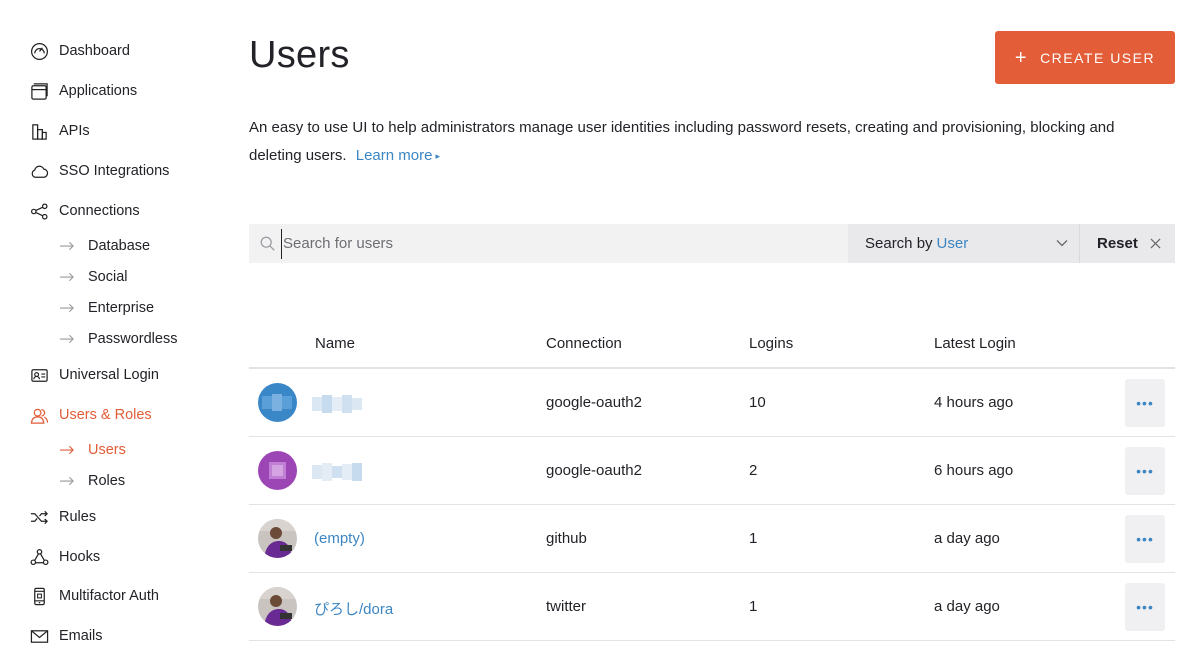 The image size is (1200, 654). I want to click on create-user-button: + CREATE USER, so click(1085, 57).